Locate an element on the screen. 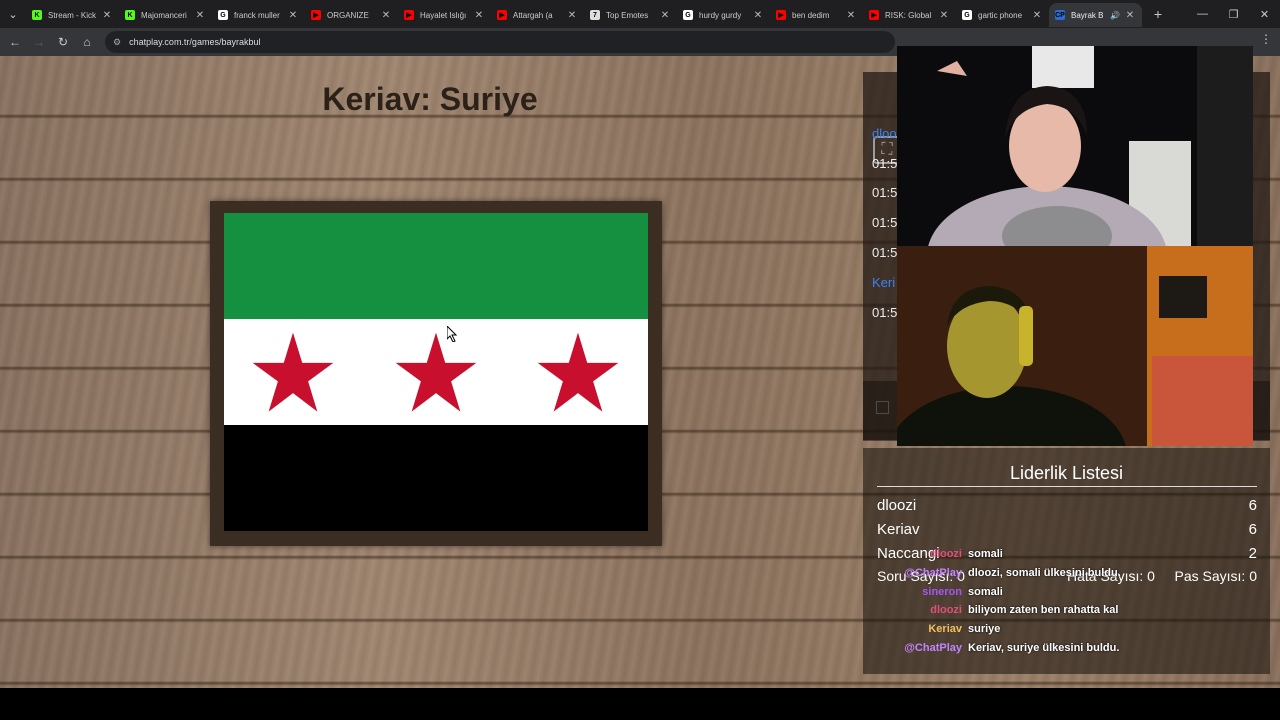 The width and height of the screenshot is (1280, 720). browser-tab: Ggartic phone ✕ is located at coordinates (1002, 15).